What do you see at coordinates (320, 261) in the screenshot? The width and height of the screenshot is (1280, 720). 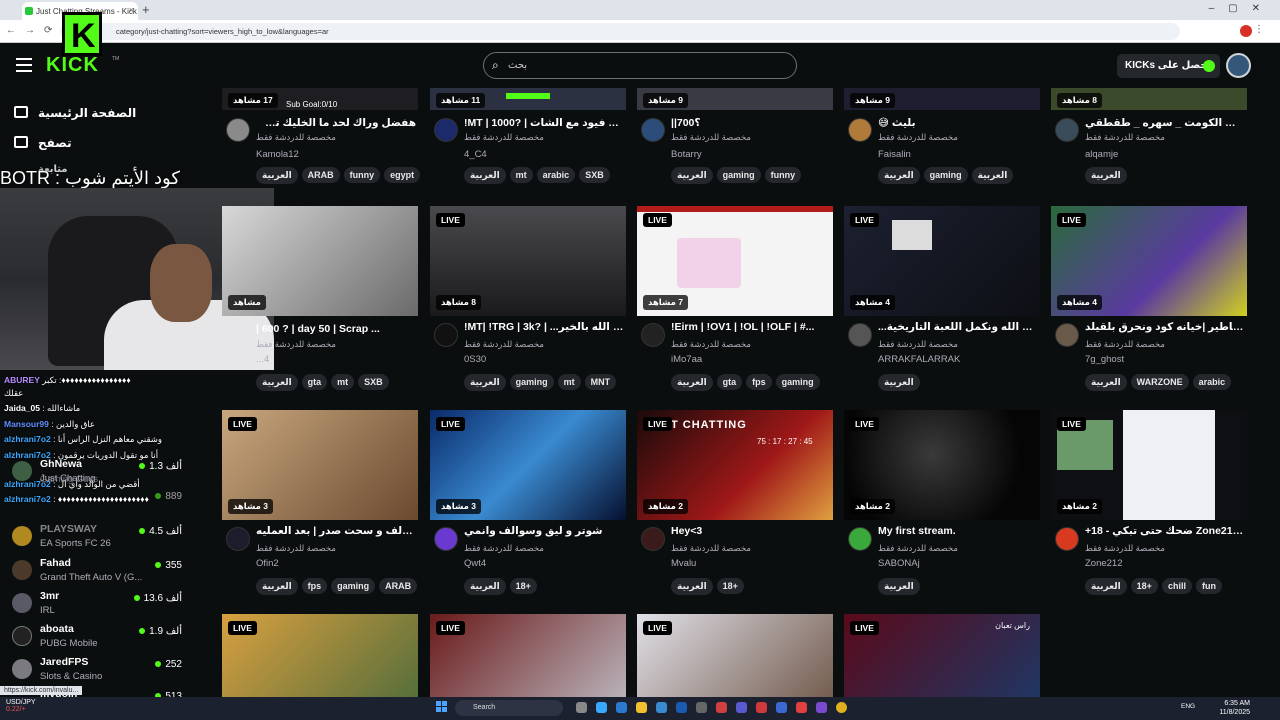 I see `stream-thumbnail: مشاهد` at bounding box center [320, 261].